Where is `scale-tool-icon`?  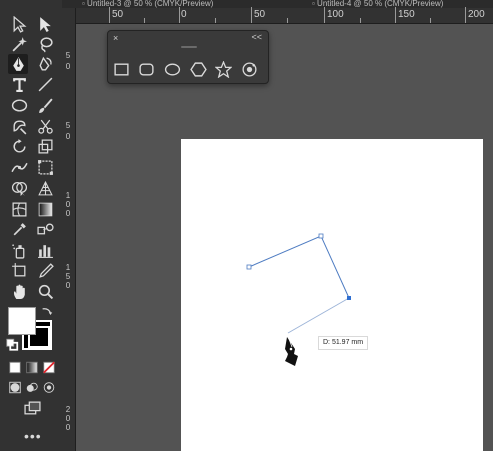
scale-tool-icon is located at coordinates (45, 146).